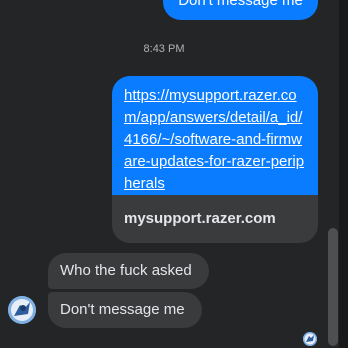  What do you see at coordinates (240, 10) in the screenshot?
I see `outgoing-message: Don't message me` at bounding box center [240, 10].